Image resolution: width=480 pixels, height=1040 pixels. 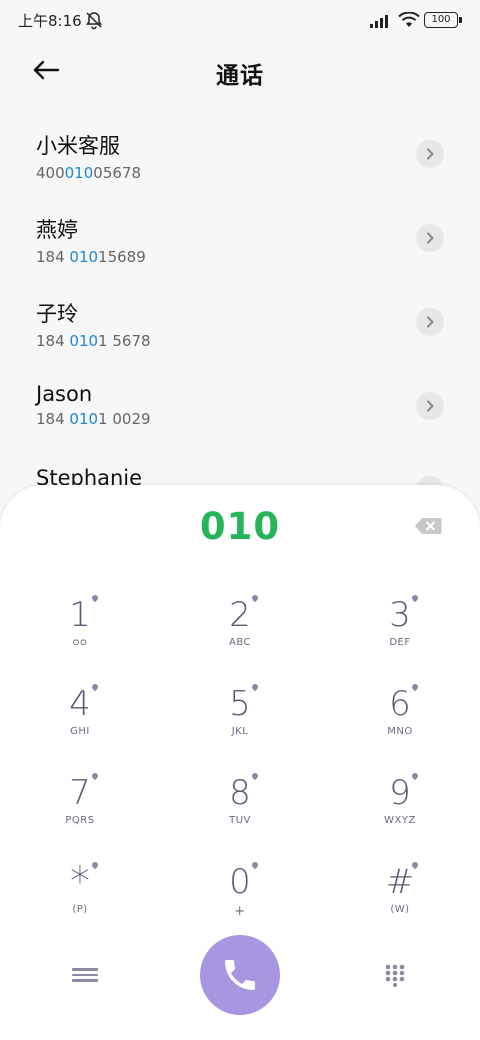 What do you see at coordinates (428, 526) in the screenshot?
I see `backspace-icon` at bounding box center [428, 526].